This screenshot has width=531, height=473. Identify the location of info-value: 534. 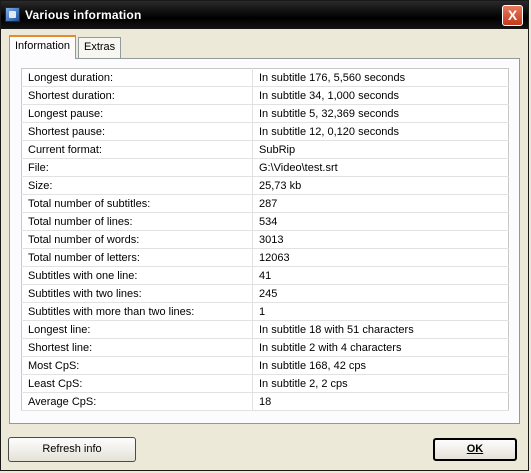
(380, 221).